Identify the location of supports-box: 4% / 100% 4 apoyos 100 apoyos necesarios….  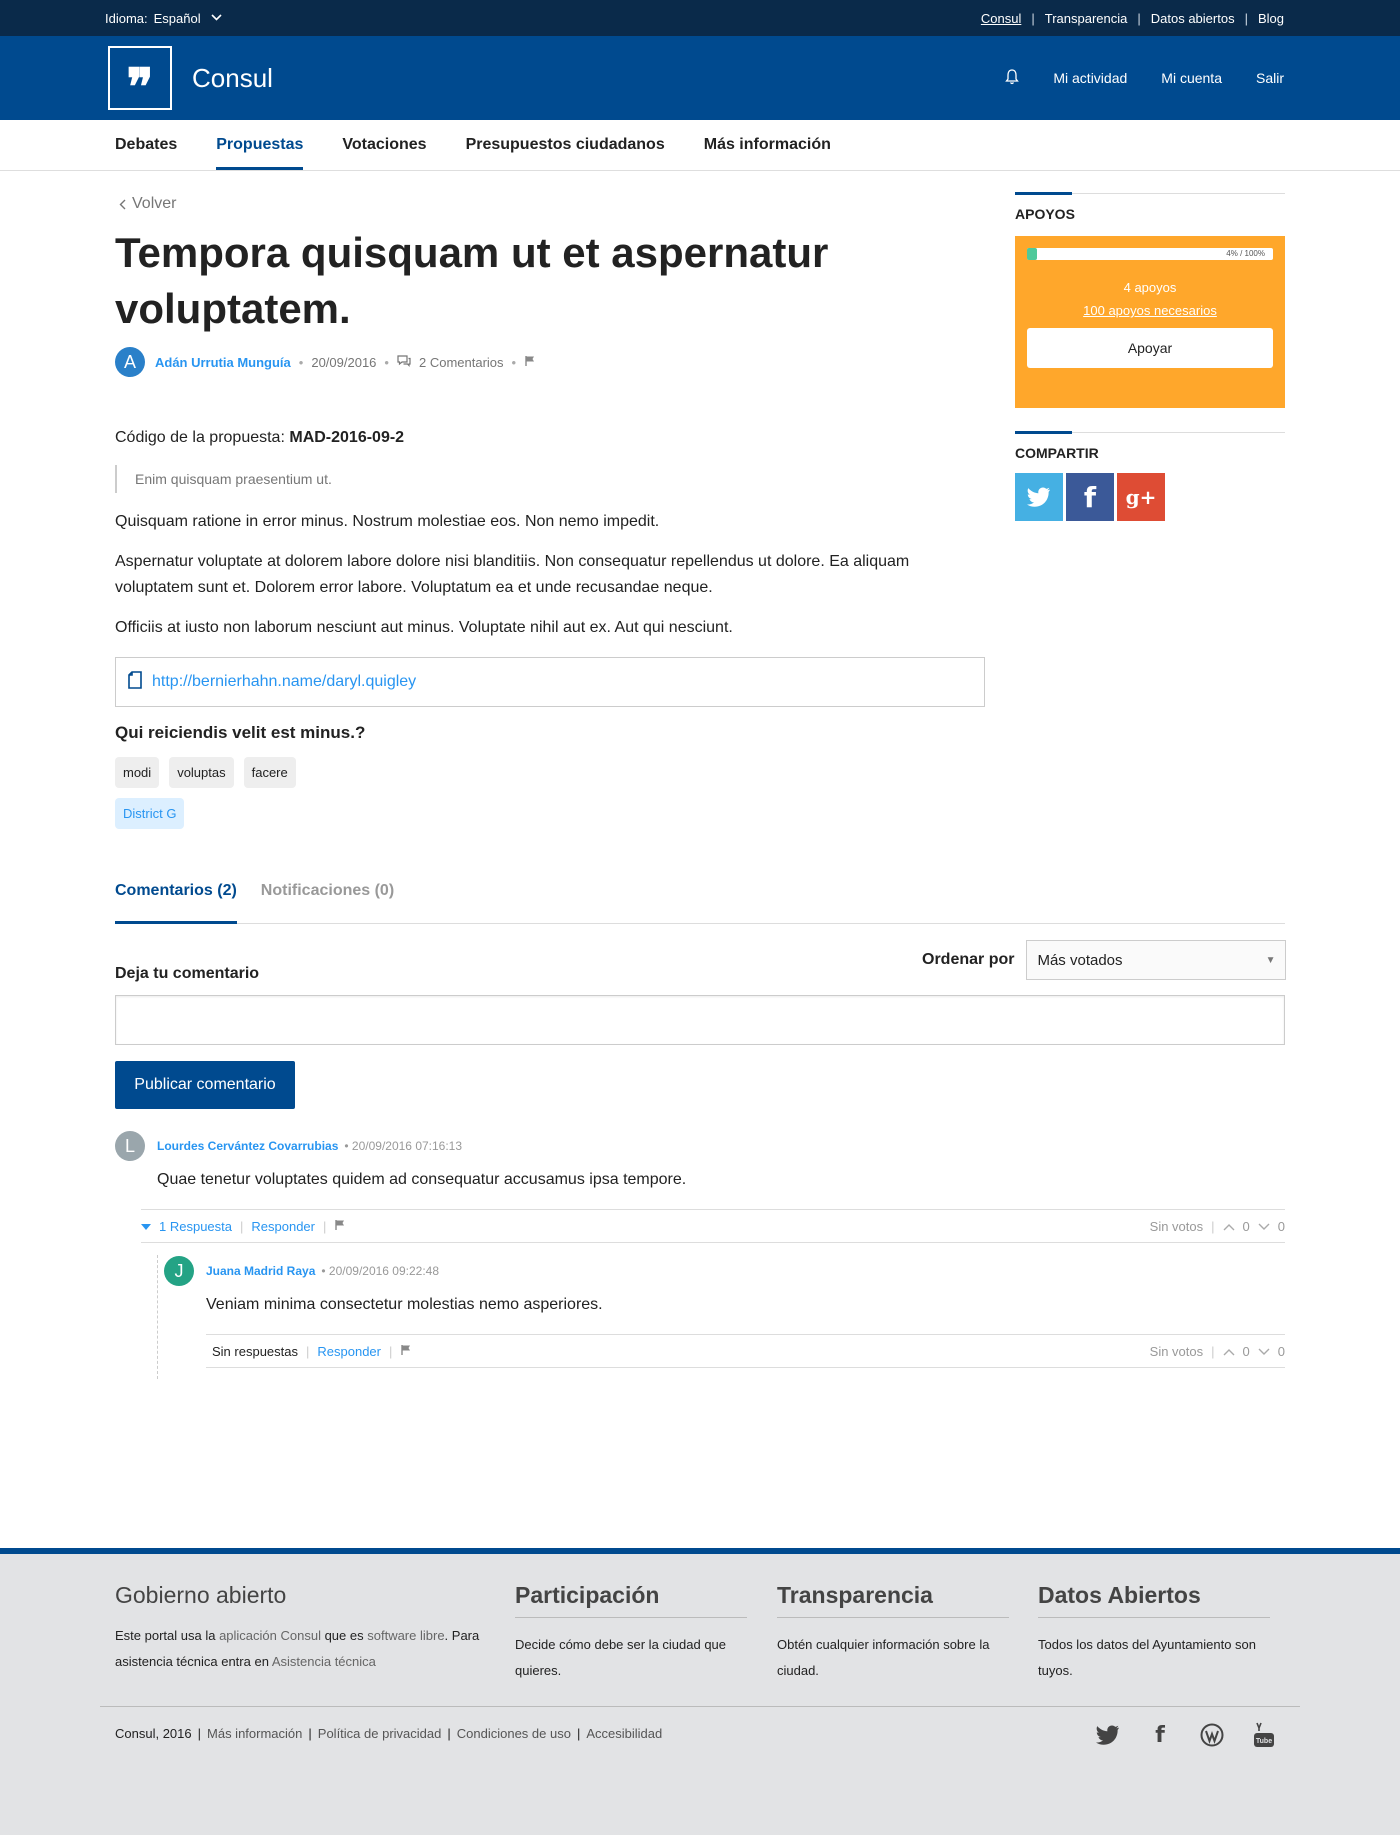
(1150, 322).